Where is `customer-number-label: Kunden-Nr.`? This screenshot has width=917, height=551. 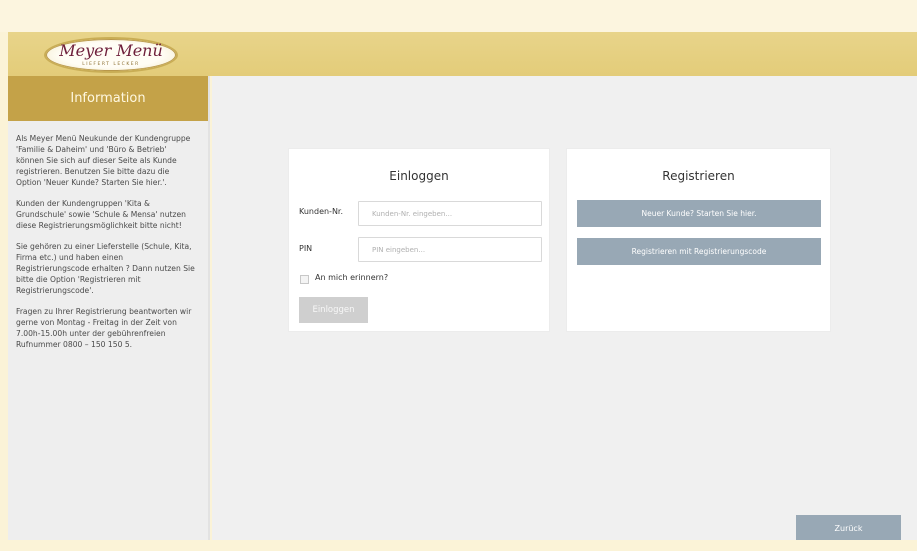 customer-number-label: Kunden-Nr. is located at coordinates (321, 211).